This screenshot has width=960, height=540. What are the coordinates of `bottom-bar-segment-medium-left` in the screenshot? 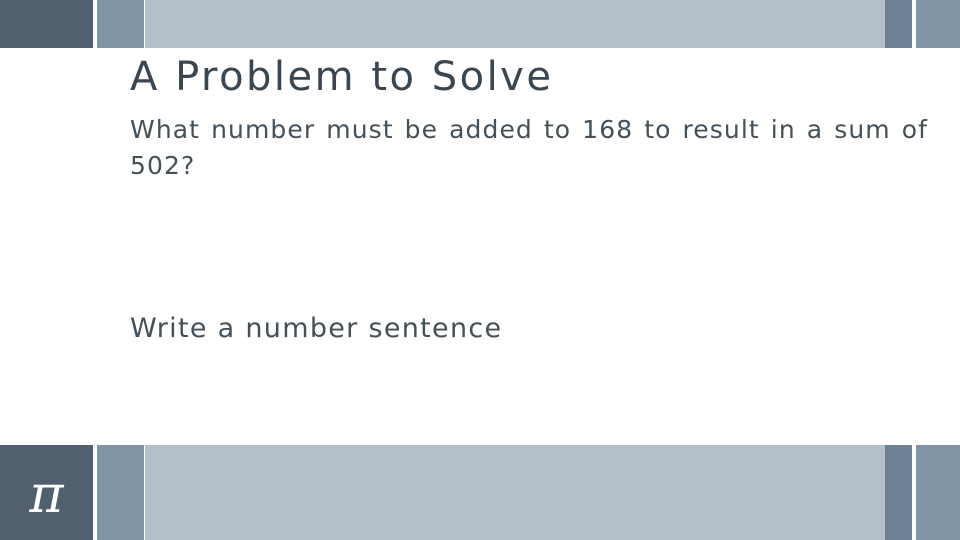 It's located at (120, 492).